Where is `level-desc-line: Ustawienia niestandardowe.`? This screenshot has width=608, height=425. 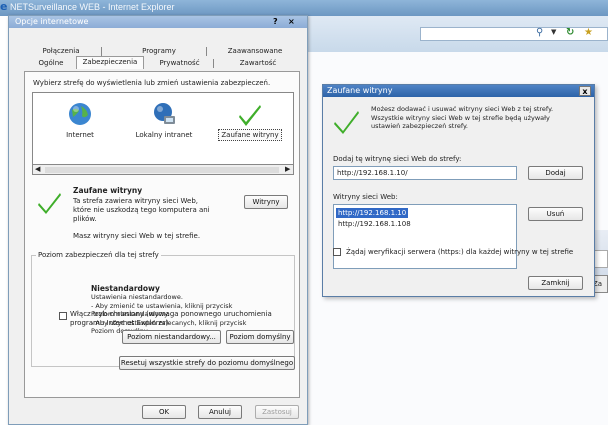
level-desc-line: Ustawienia niestandardowe. is located at coordinates (137, 297).